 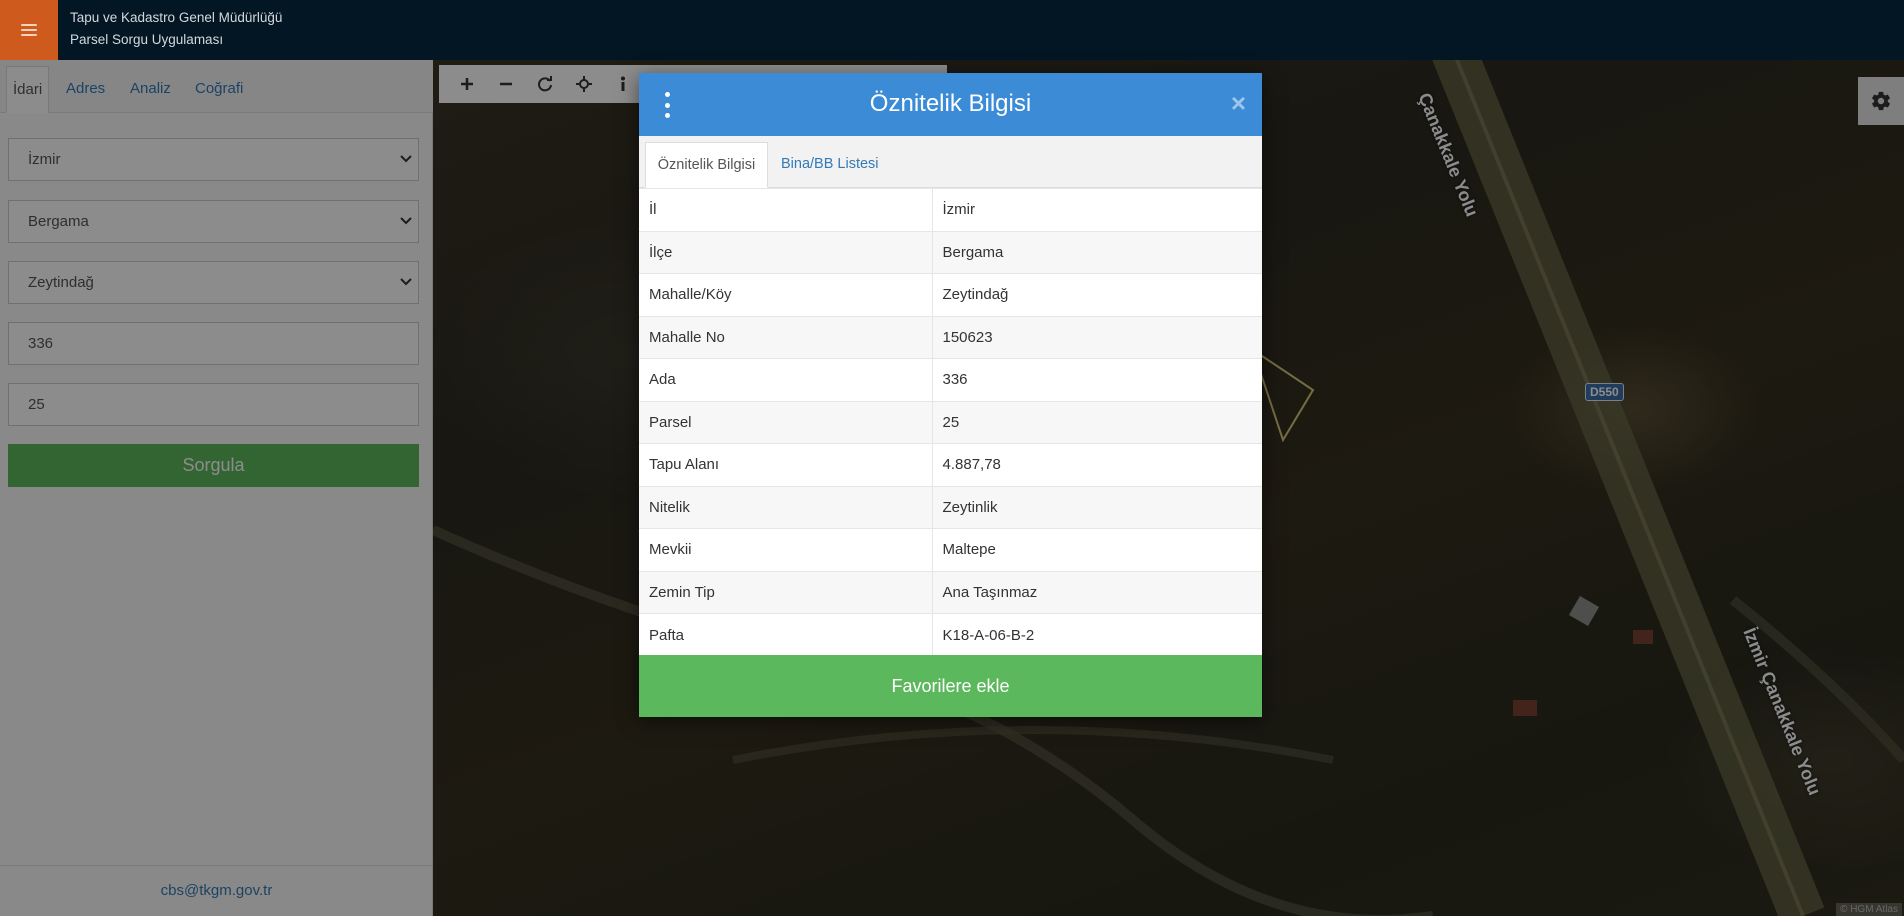 What do you see at coordinates (786, 592) in the screenshot?
I see `attribute-key: Zemin Tip` at bounding box center [786, 592].